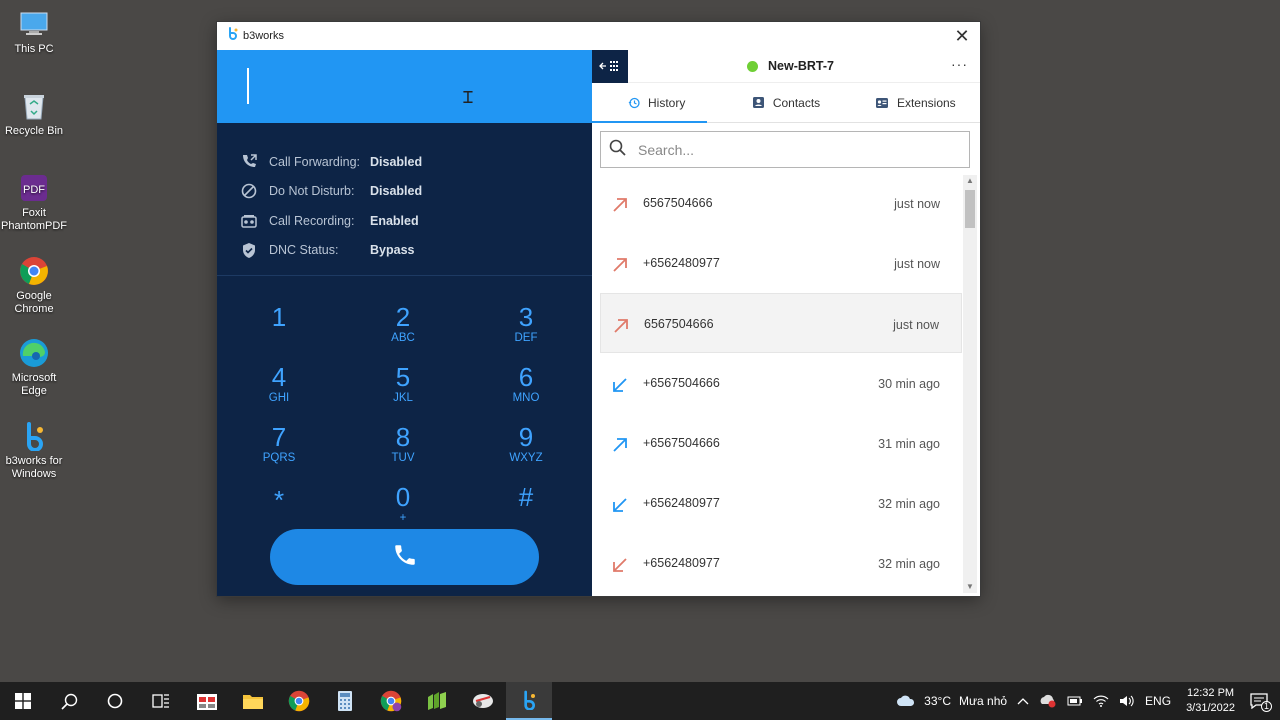 Image resolution: width=1280 pixels, height=720 pixels. What do you see at coordinates (620, 567) in the screenshot?
I see `missed-incoming-call-icon` at bounding box center [620, 567].